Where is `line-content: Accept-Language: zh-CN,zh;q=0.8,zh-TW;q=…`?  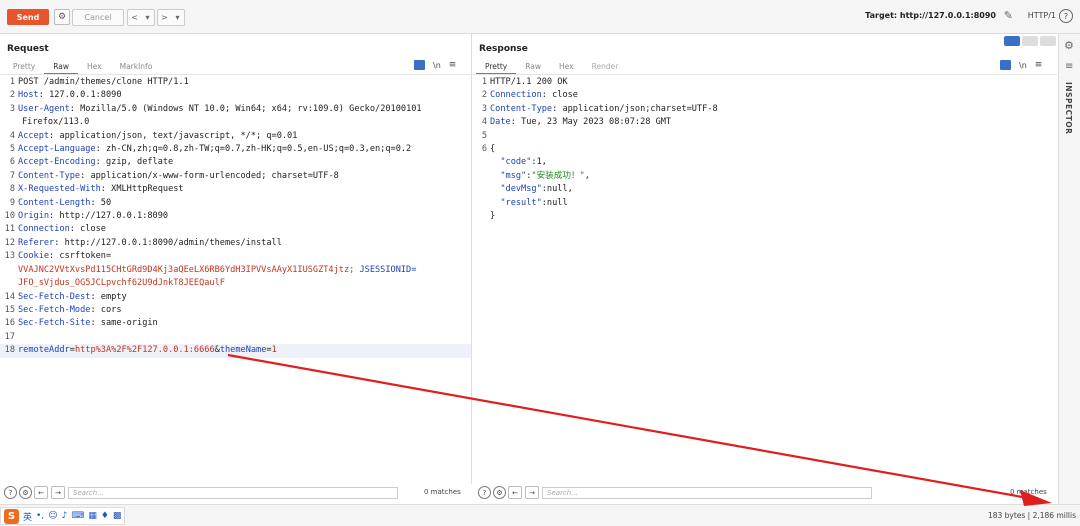
line-content: Accept-Language: zh-CN,zh;q=0.8,zh-TW;q=… is located at coordinates (244, 149).